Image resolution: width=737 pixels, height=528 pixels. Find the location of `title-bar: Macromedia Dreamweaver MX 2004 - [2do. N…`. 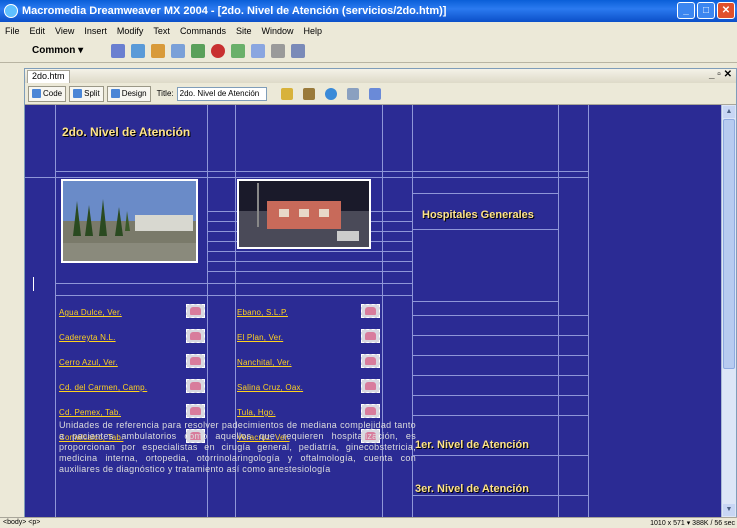

title-bar: Macromedia Dreamweaver MX 2004 - [2do. N… is located at coordinates (368, 11).